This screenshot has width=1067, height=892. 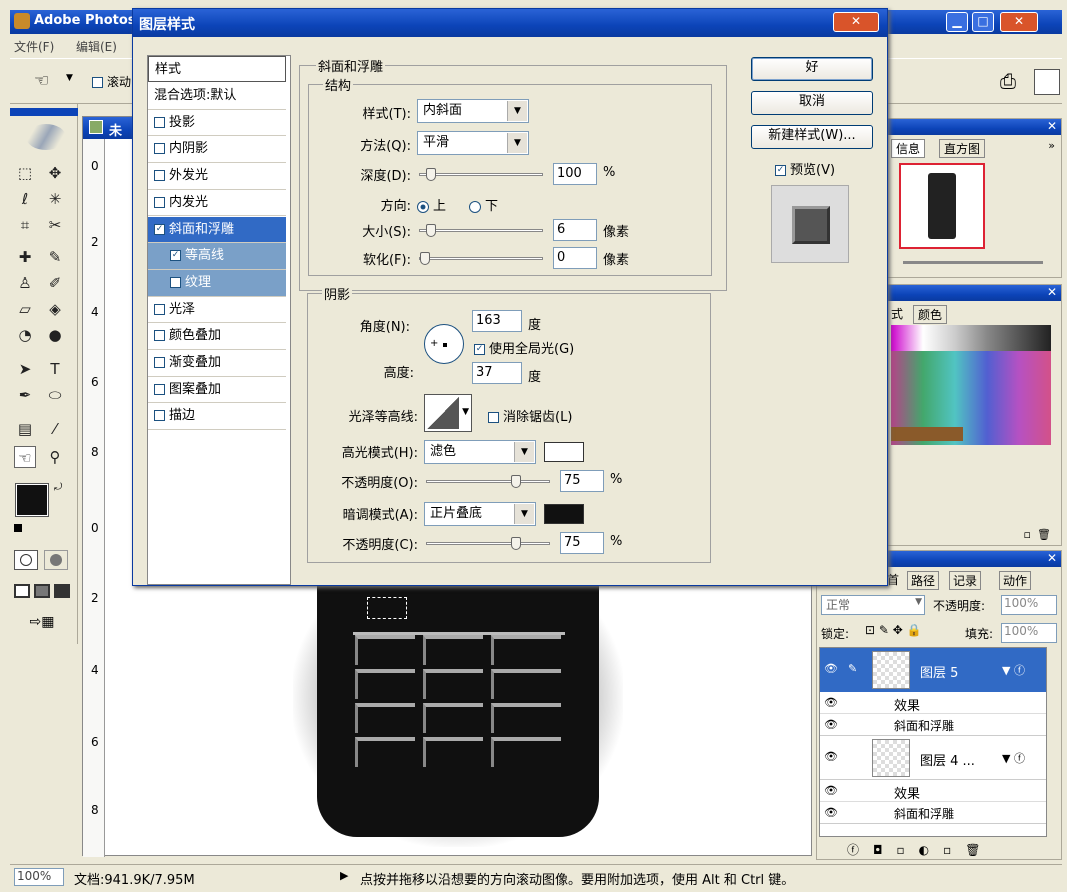 I want to click on standard-mode-button, so click(x=26, y=560).